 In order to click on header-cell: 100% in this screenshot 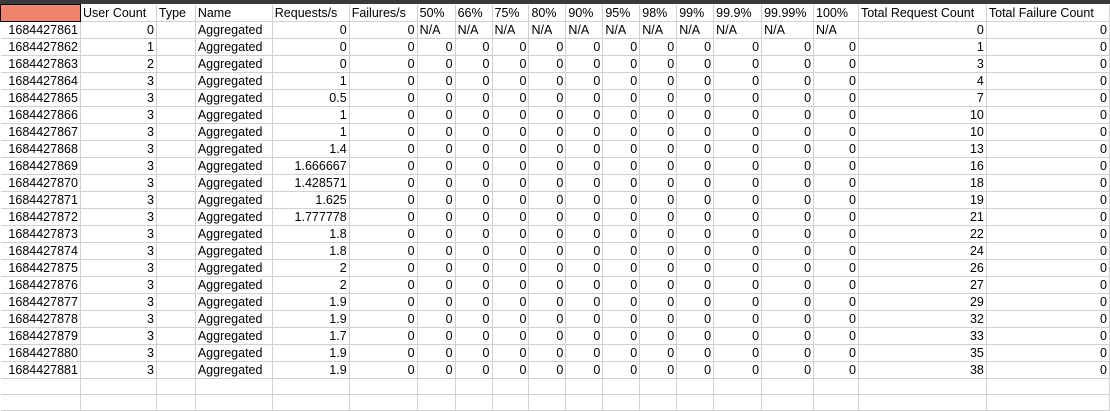, I will do `click(836, 13)`.